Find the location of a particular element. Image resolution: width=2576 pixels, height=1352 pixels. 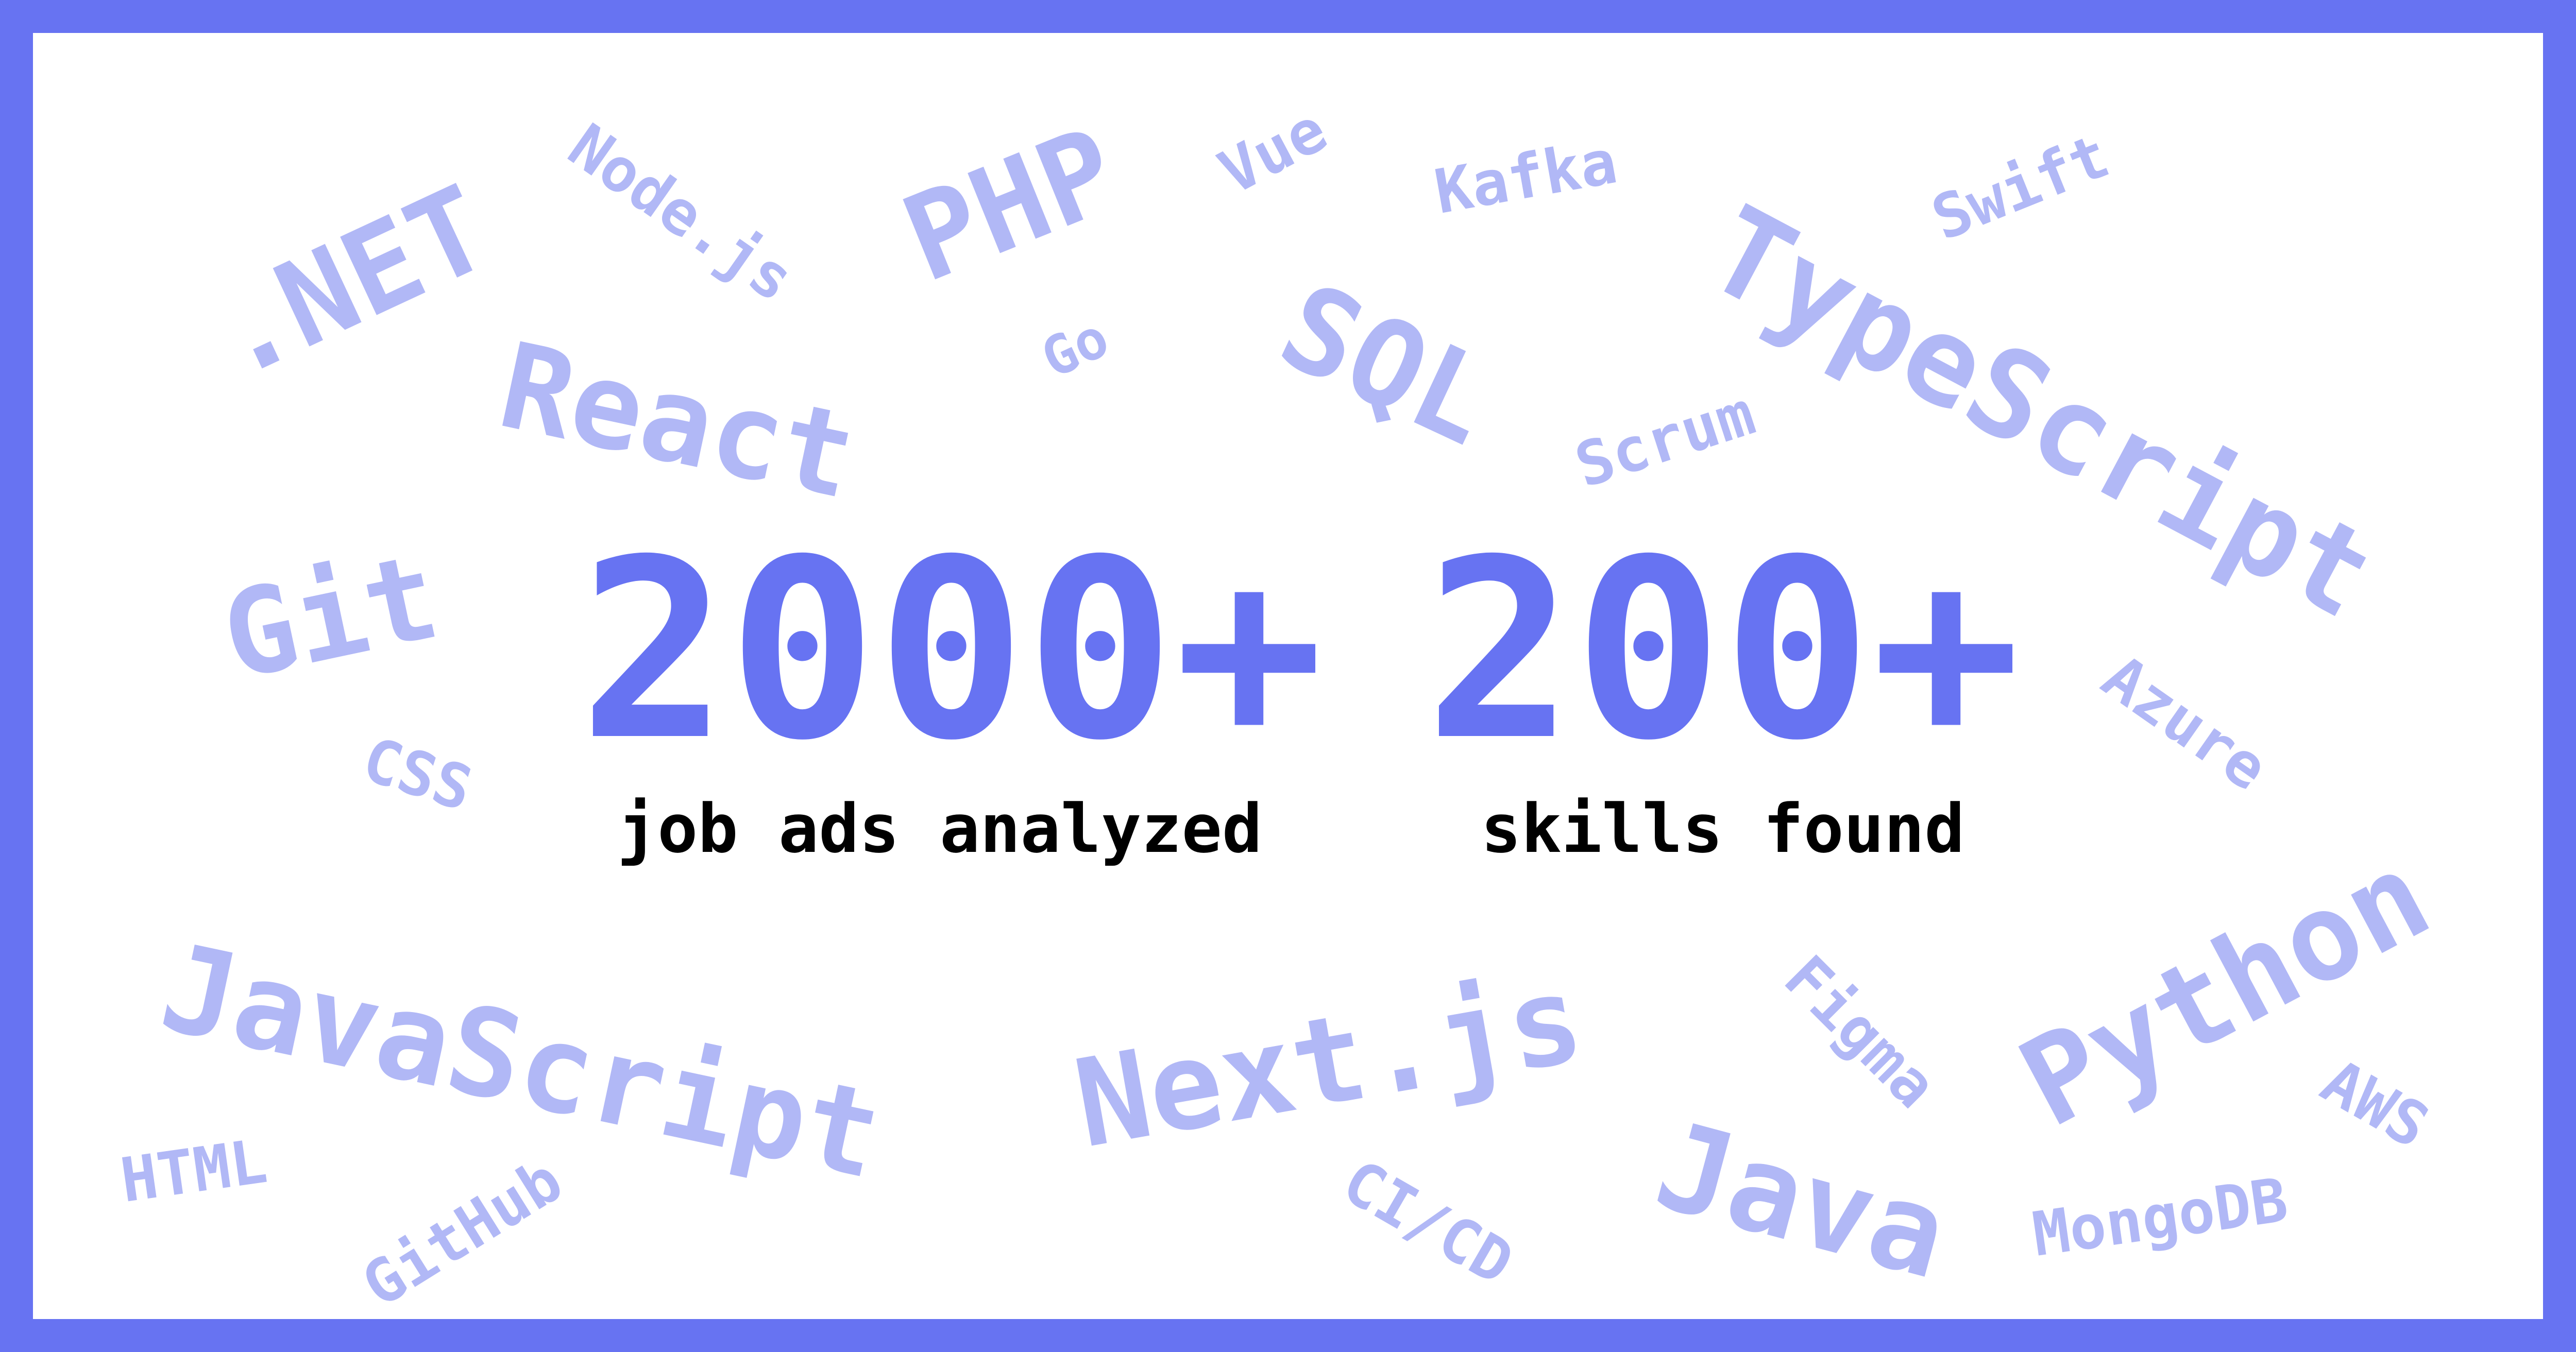

skill-github: GitHub is located at coordinates (462, 1231).